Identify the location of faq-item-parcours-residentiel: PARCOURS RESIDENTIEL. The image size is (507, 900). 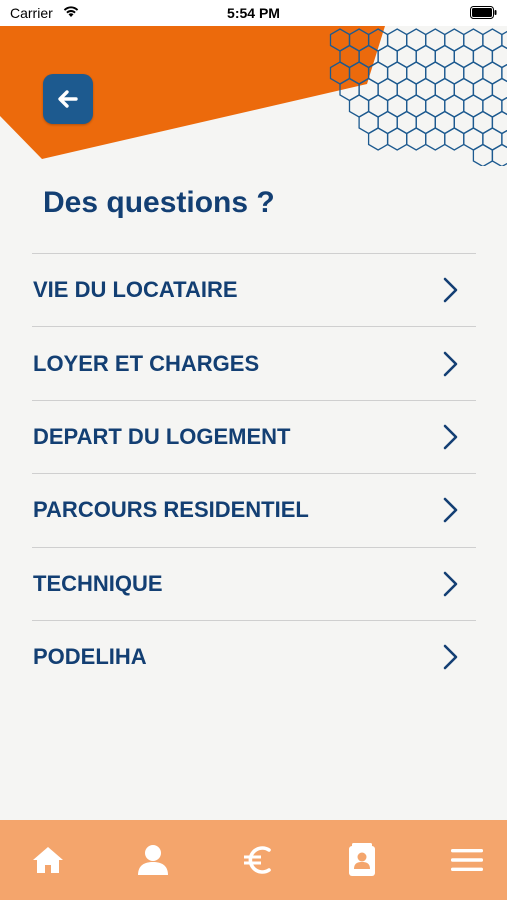
(254, 509).